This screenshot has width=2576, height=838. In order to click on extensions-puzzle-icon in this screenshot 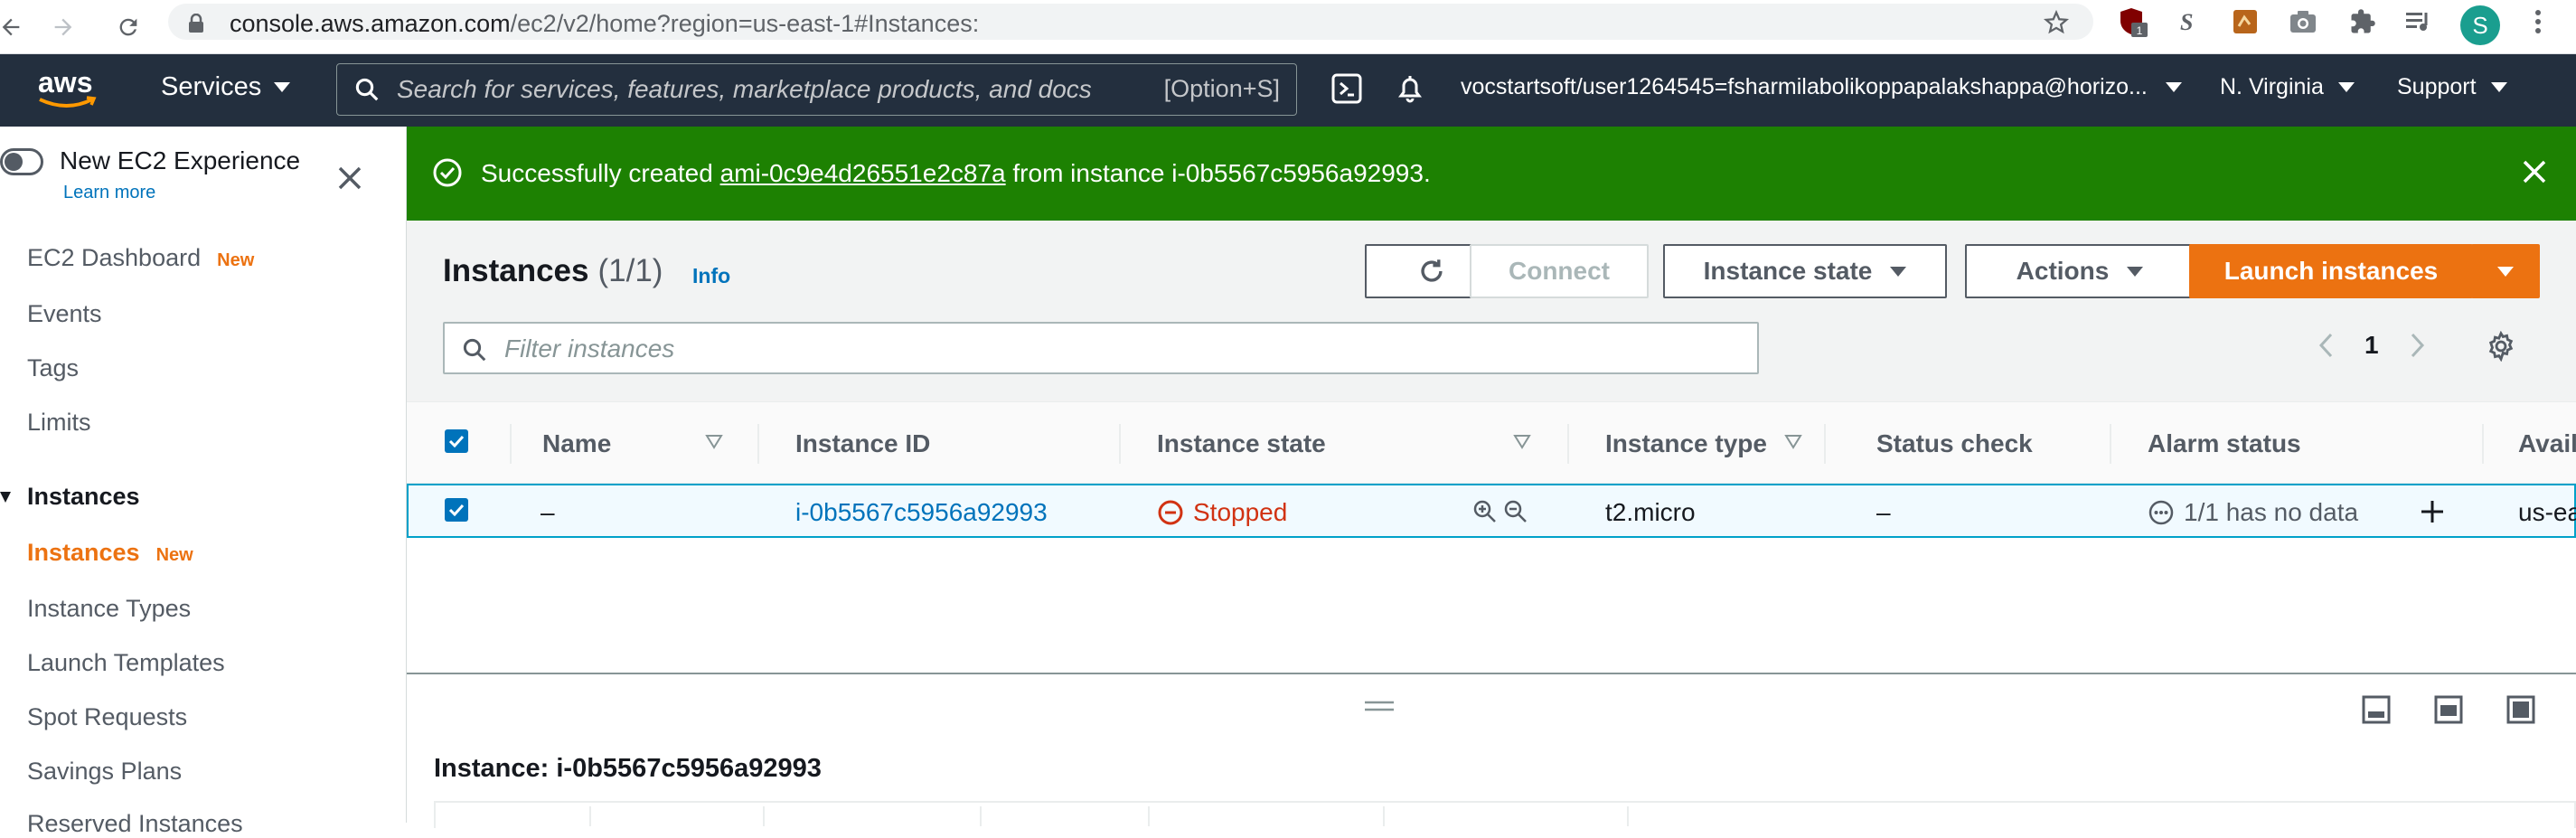, I will do `click(2363, 21)`.